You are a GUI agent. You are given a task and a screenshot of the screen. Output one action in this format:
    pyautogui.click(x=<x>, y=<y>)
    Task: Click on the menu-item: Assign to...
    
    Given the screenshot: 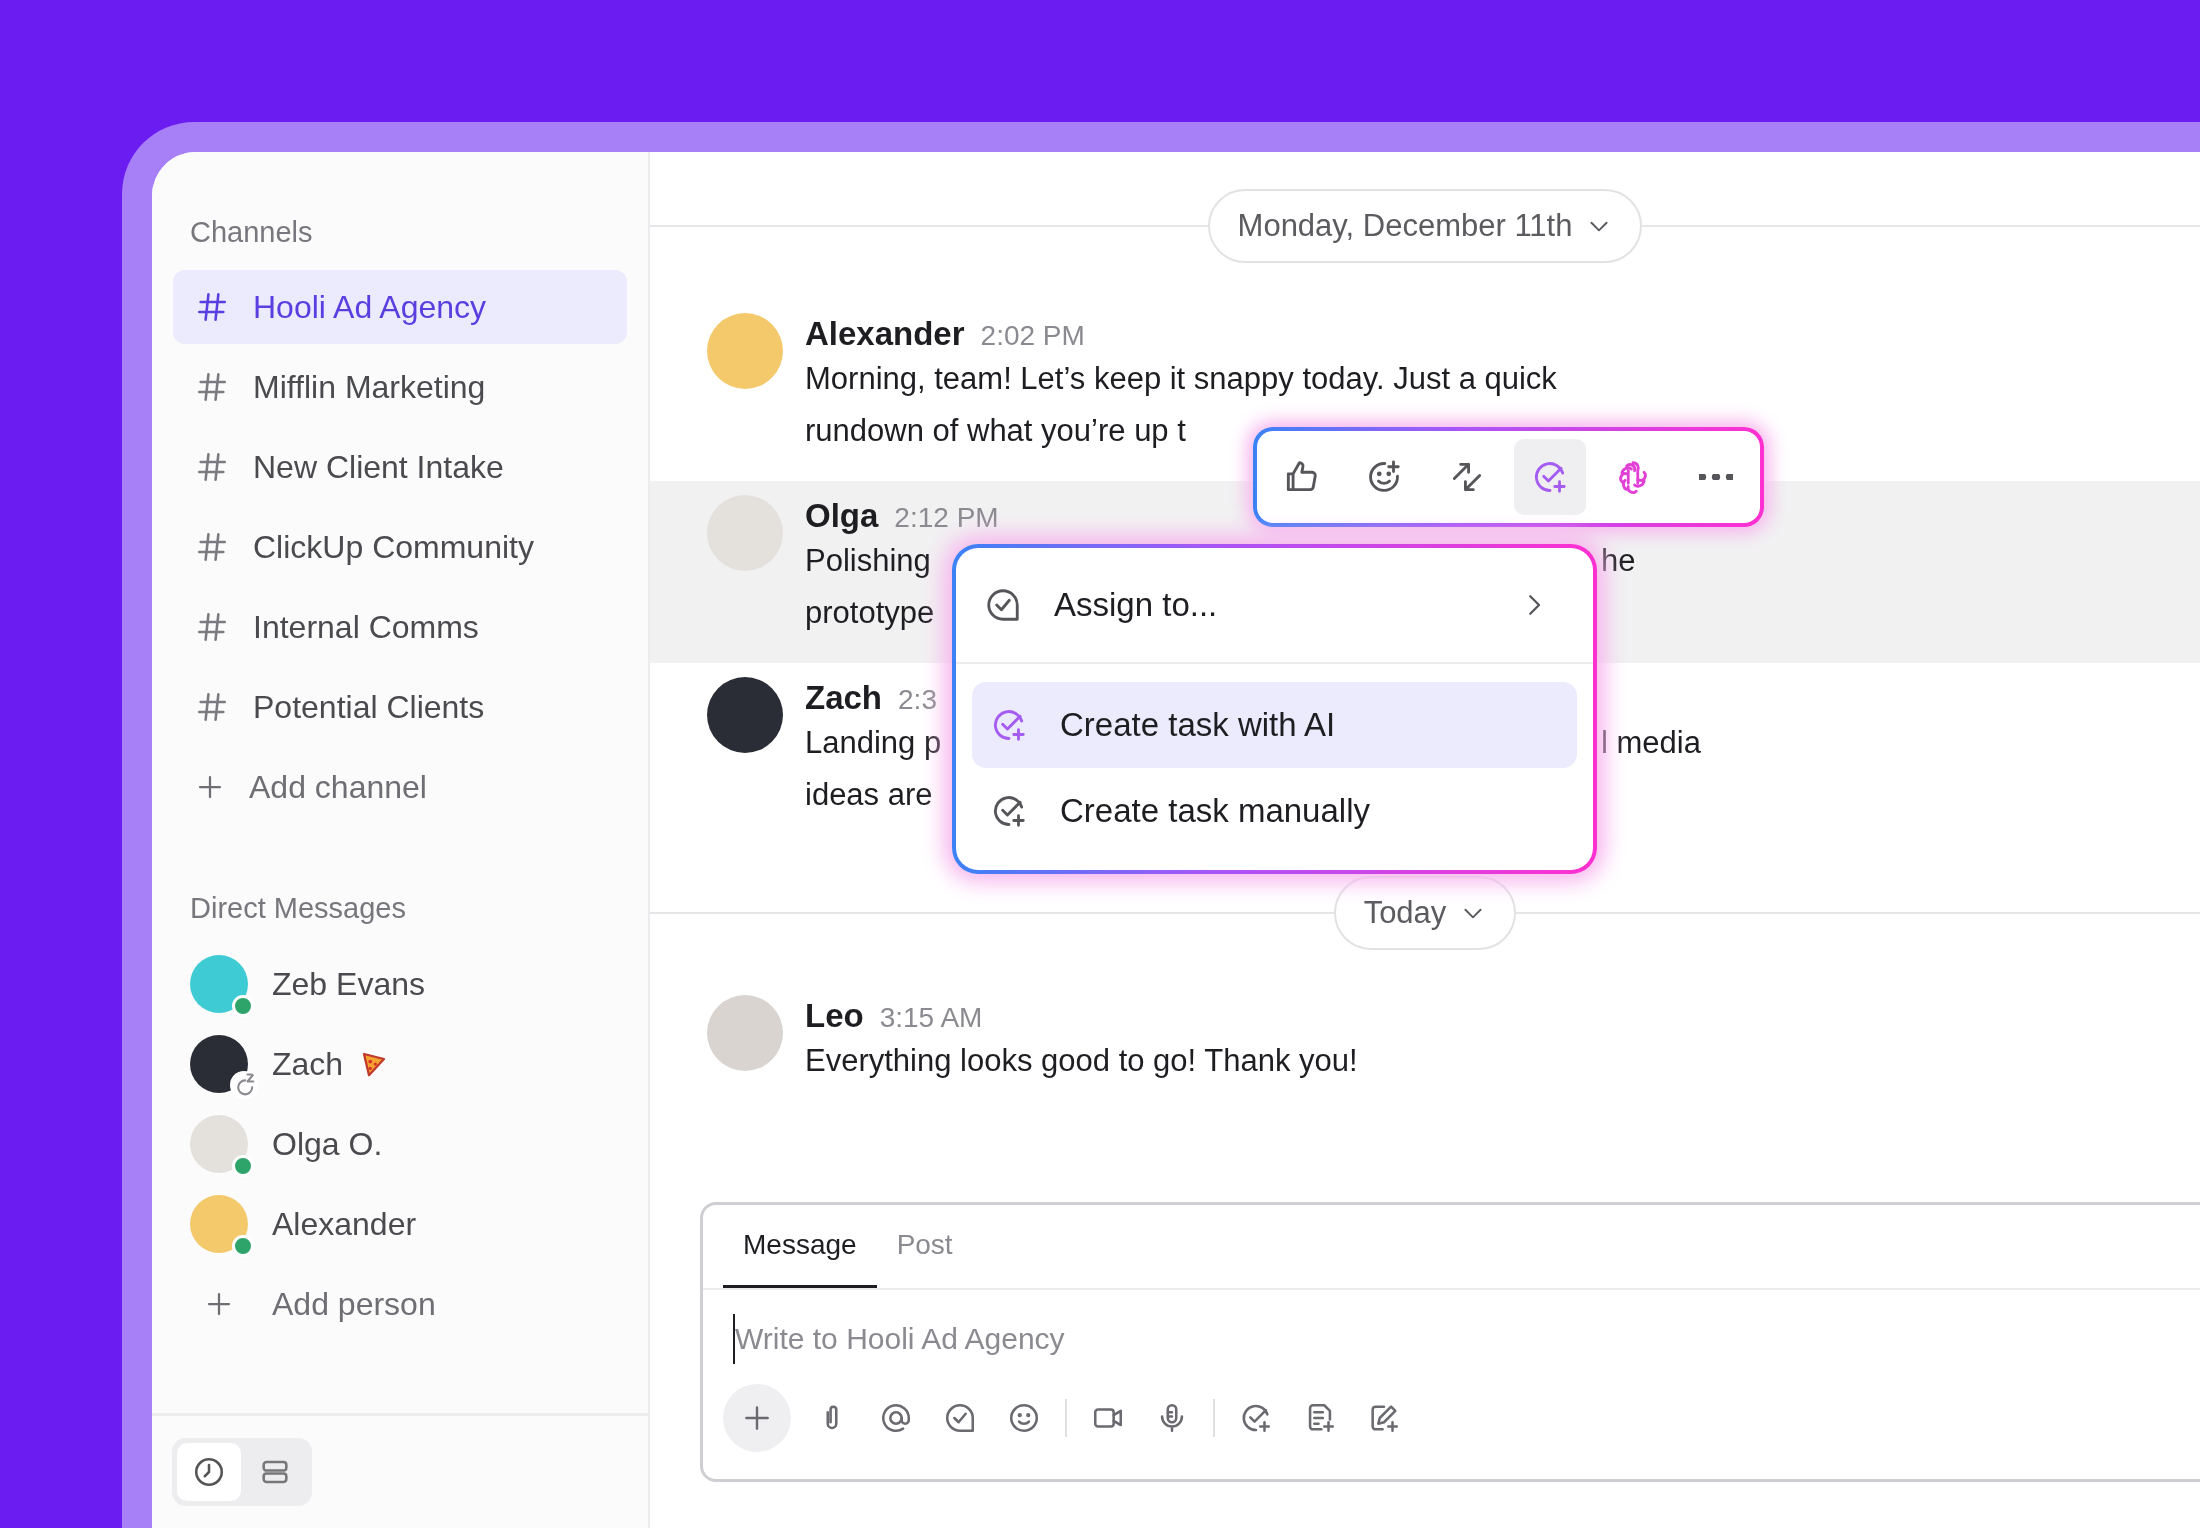 What is the action you would take?
    pyautogui.click(x=1274, y=606)
    